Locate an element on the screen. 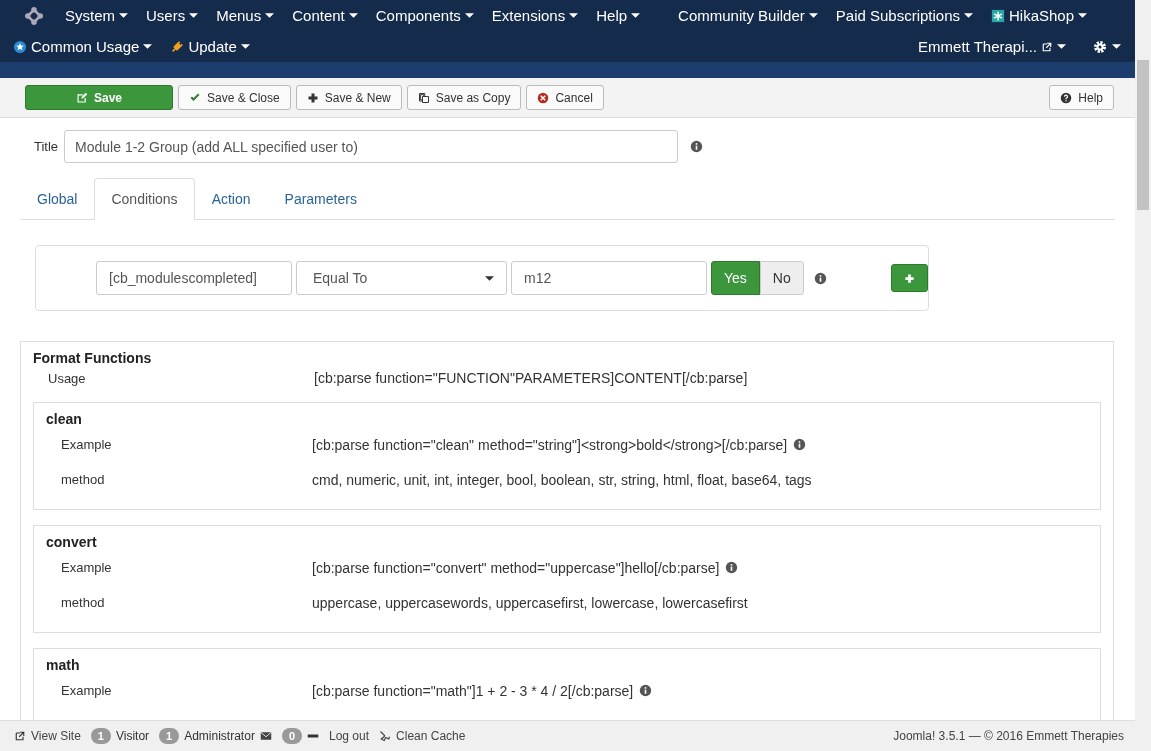 The image size is (1151, 751). toolbar-button: Save as Copy is located at coordinates (464, 97).